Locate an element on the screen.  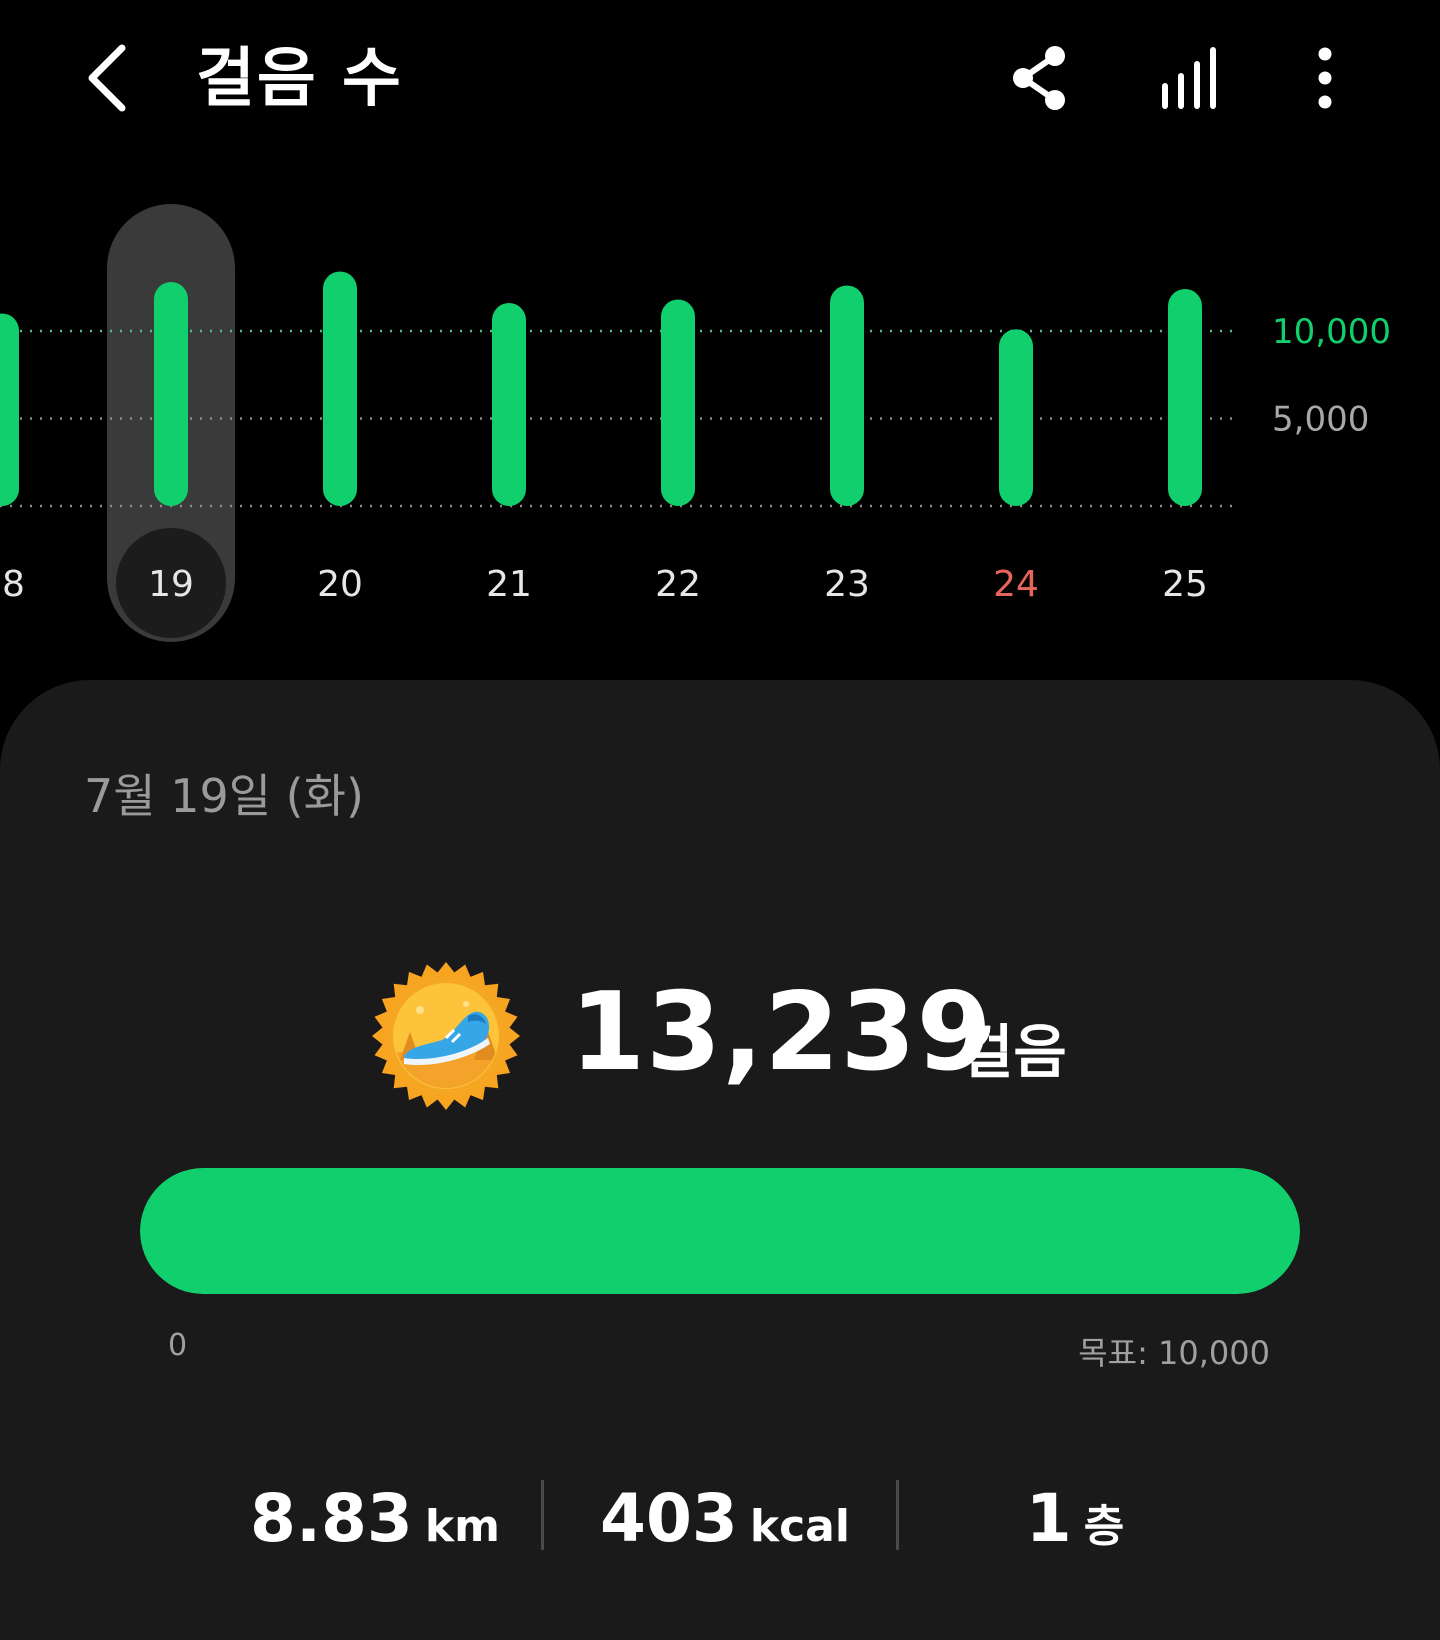
distance-stat: 8.83 km is located at coordinates (375, 1530).